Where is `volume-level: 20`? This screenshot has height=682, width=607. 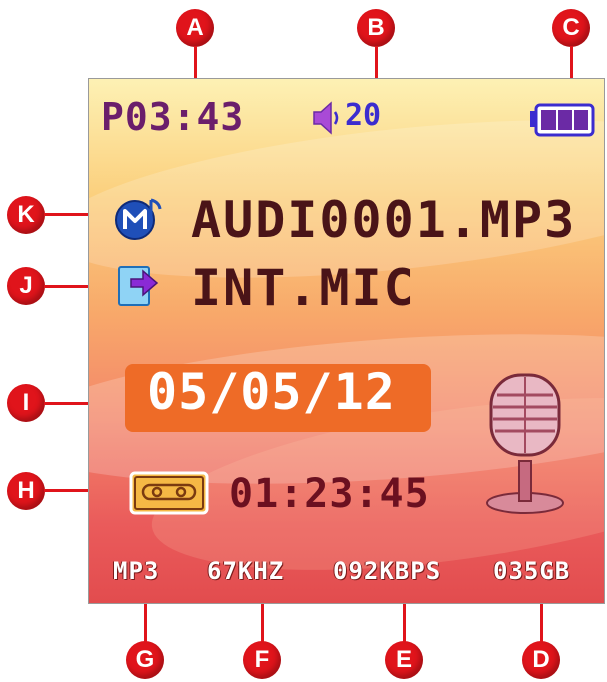 volume-level: 20 is located at coordinates (363, 115).